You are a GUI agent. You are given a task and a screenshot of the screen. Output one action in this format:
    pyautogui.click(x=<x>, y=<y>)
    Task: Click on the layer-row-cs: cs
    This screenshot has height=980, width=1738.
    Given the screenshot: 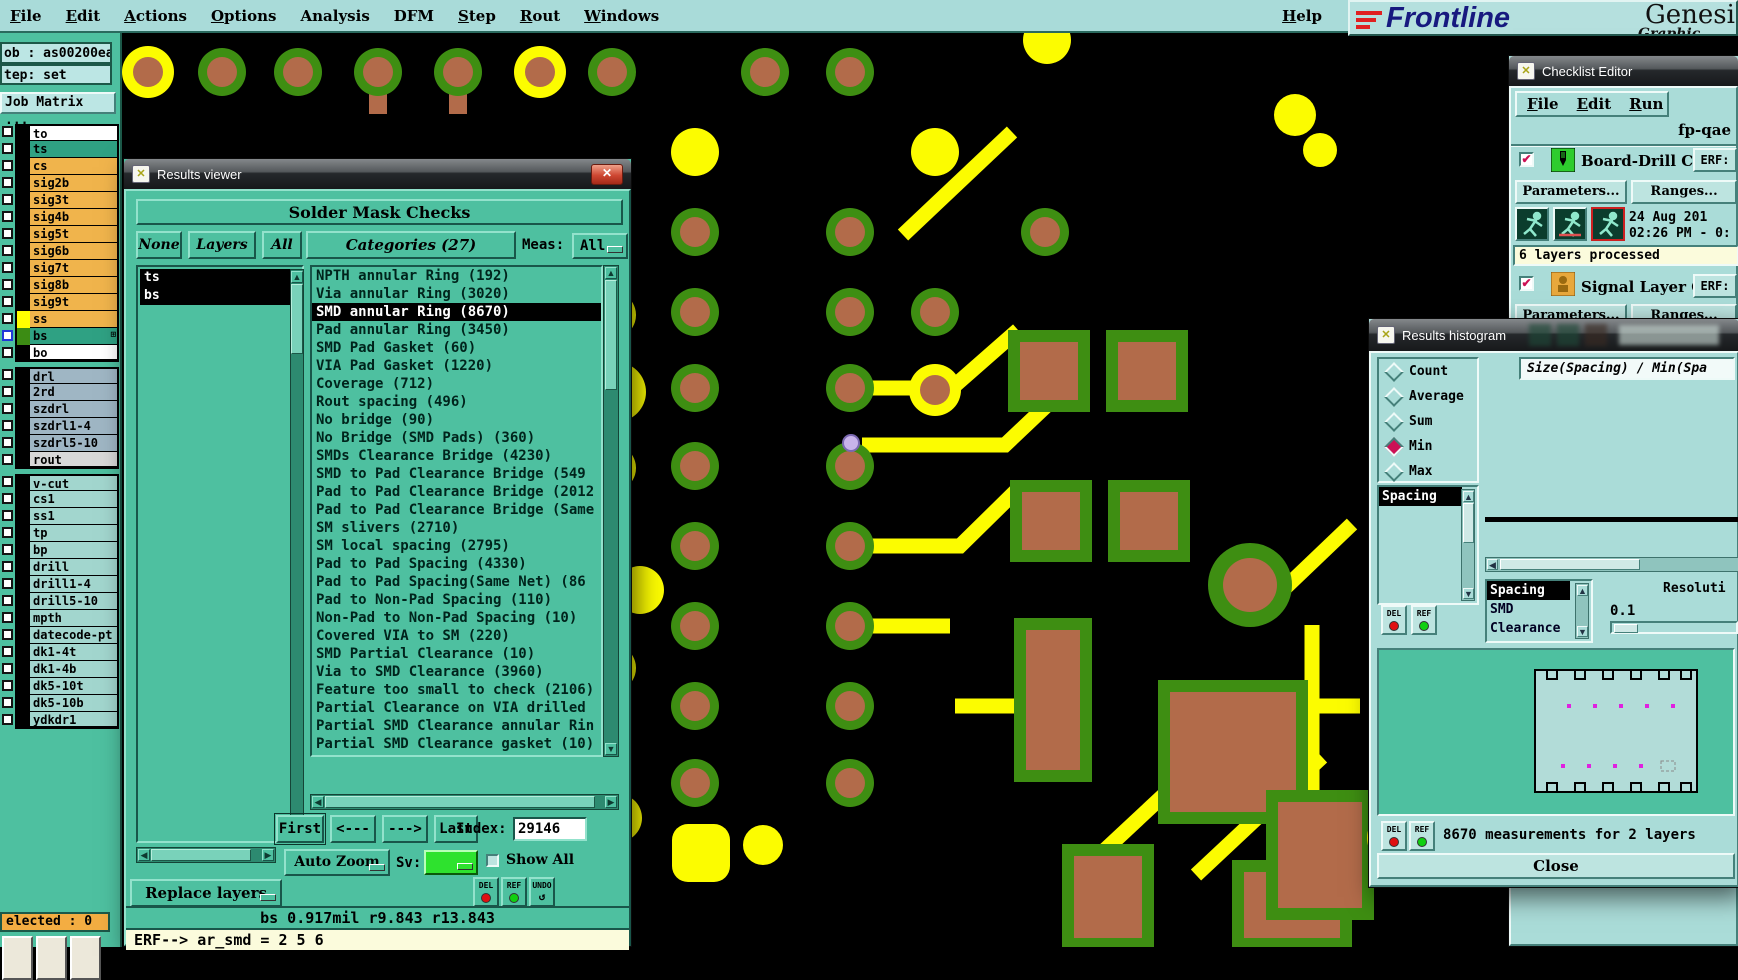 What is the action you would take?
    pyautogui.click(x=60, y=166)
    